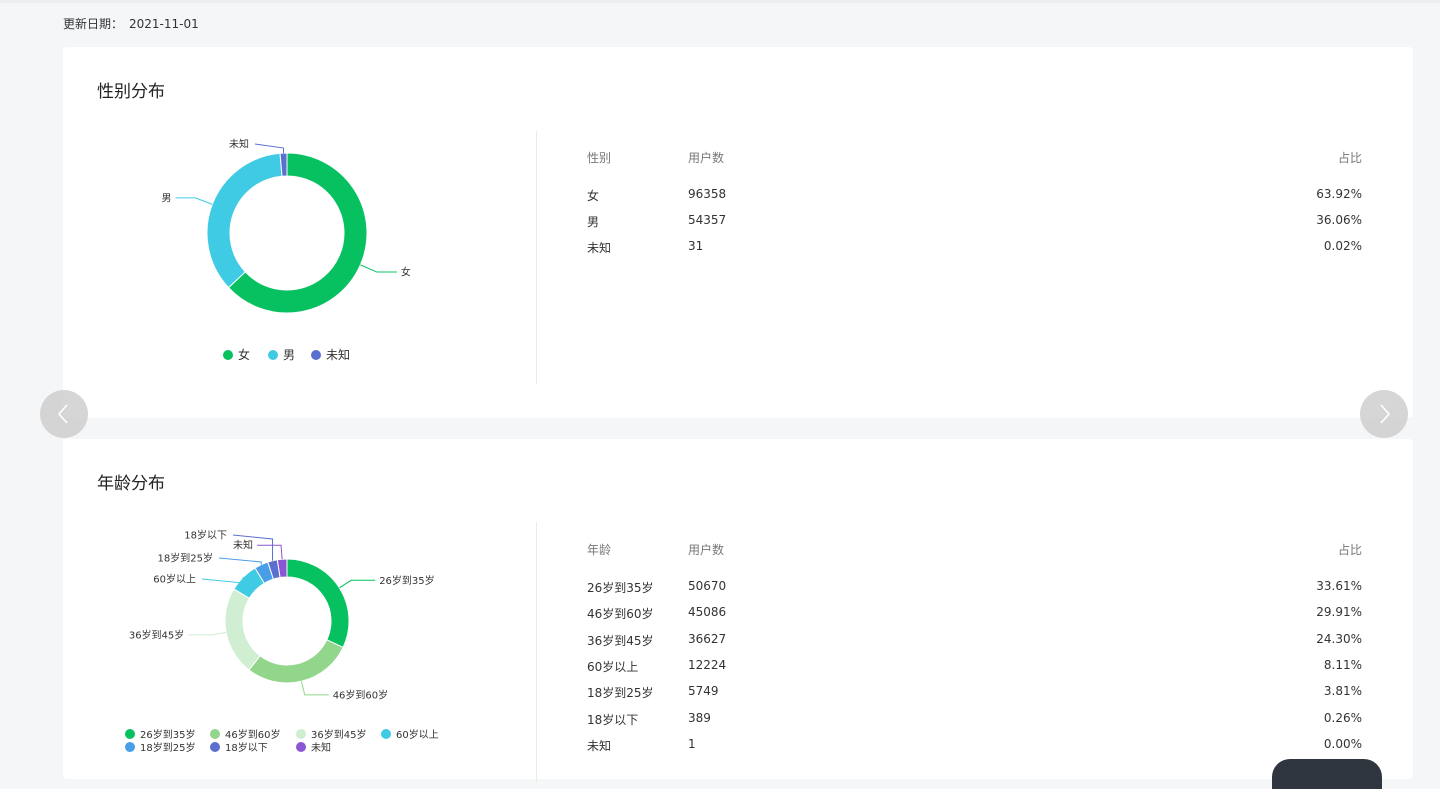 This screenshot has width=1440, height=789. Describe the element at coordinates (321, 748) in the screenshot. I see `age-legend-label: 未知` at that location.